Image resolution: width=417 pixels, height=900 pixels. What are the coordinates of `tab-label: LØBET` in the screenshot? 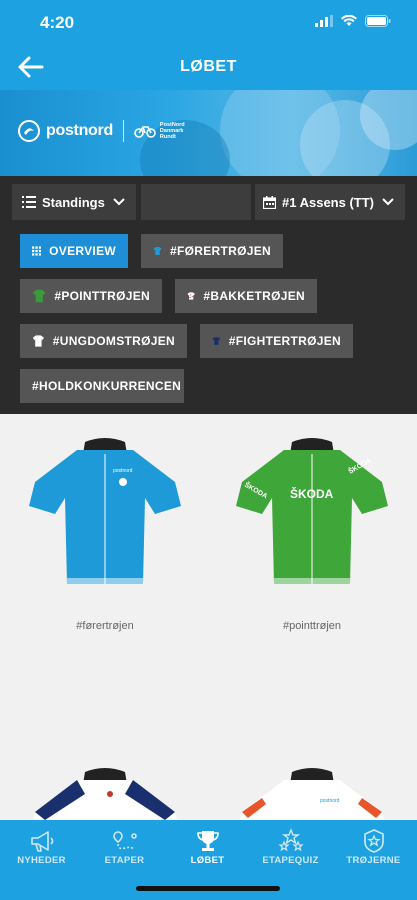 It's located at (207, 860).